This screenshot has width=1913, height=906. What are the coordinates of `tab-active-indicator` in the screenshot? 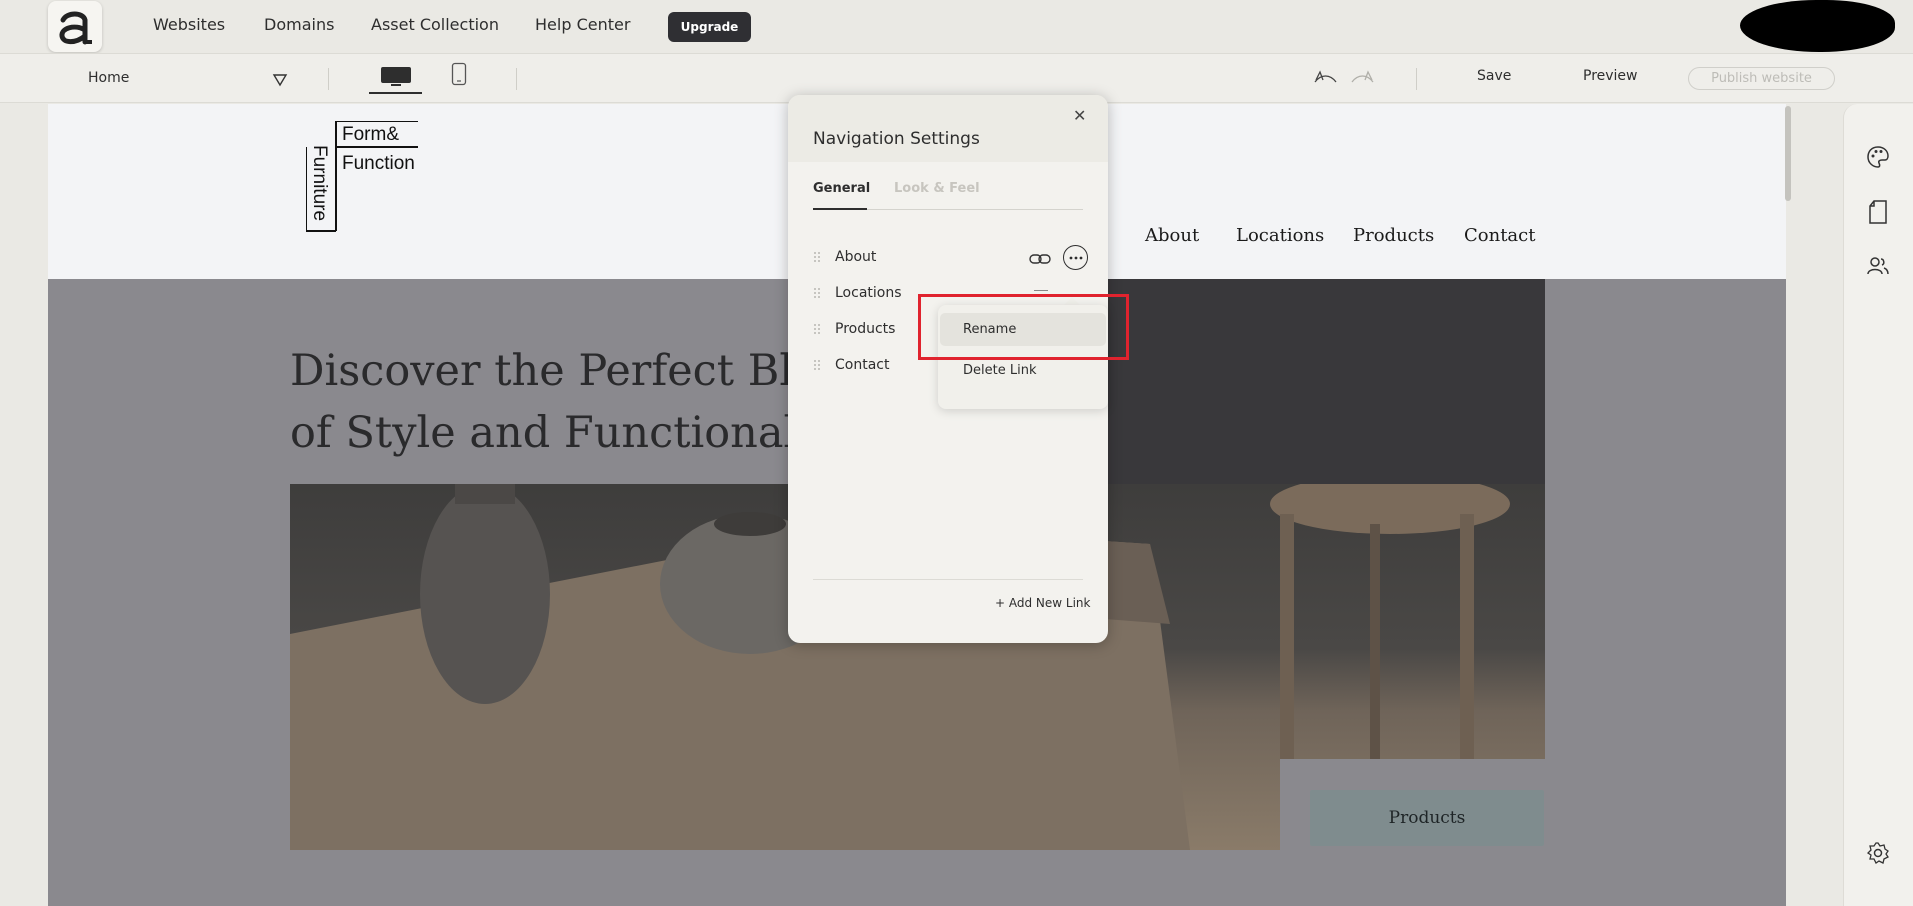 It's located at (840, 209).